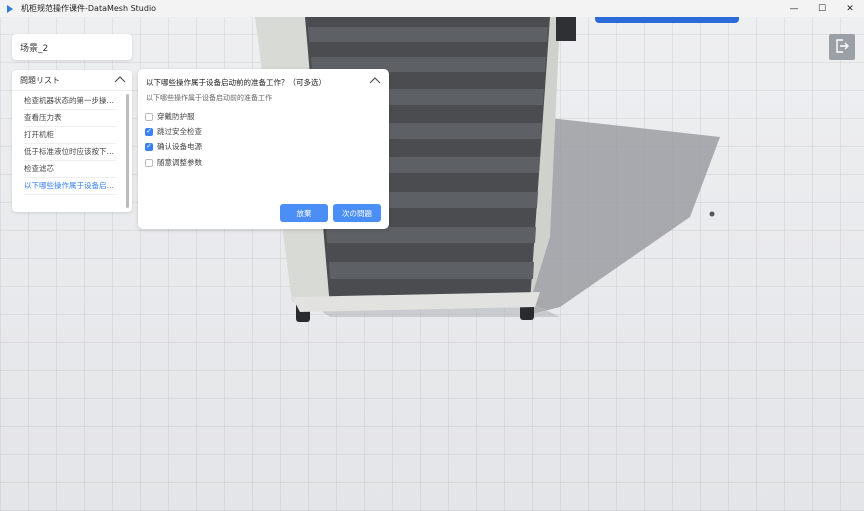 The image size is (864, 511). I want to click on window-titlebar: 机柜规范操作课件-DataMesh Studio — ☐ ✕, so click(432, 8).